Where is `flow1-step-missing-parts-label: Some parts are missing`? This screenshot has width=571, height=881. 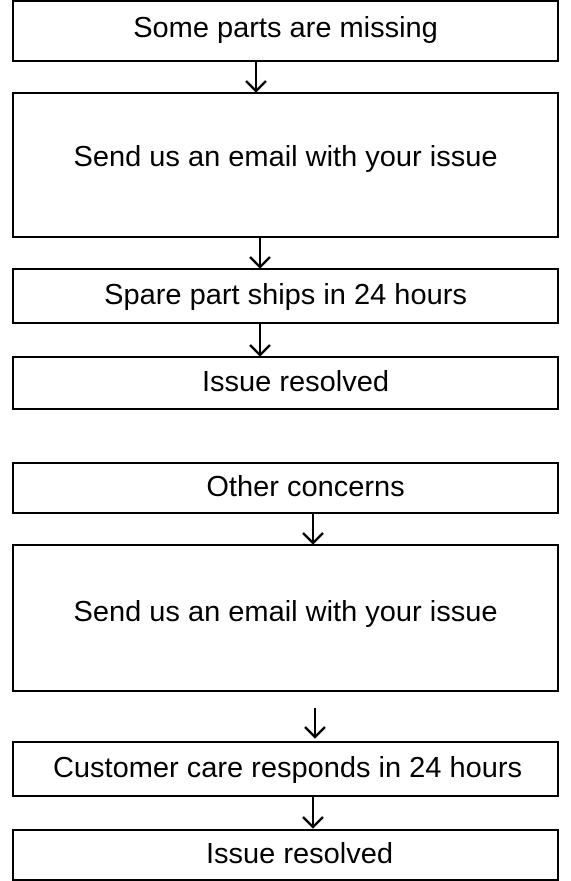
flow1-step-missing-parts-label: Some parts are missing is located at coordinates (285, 28).